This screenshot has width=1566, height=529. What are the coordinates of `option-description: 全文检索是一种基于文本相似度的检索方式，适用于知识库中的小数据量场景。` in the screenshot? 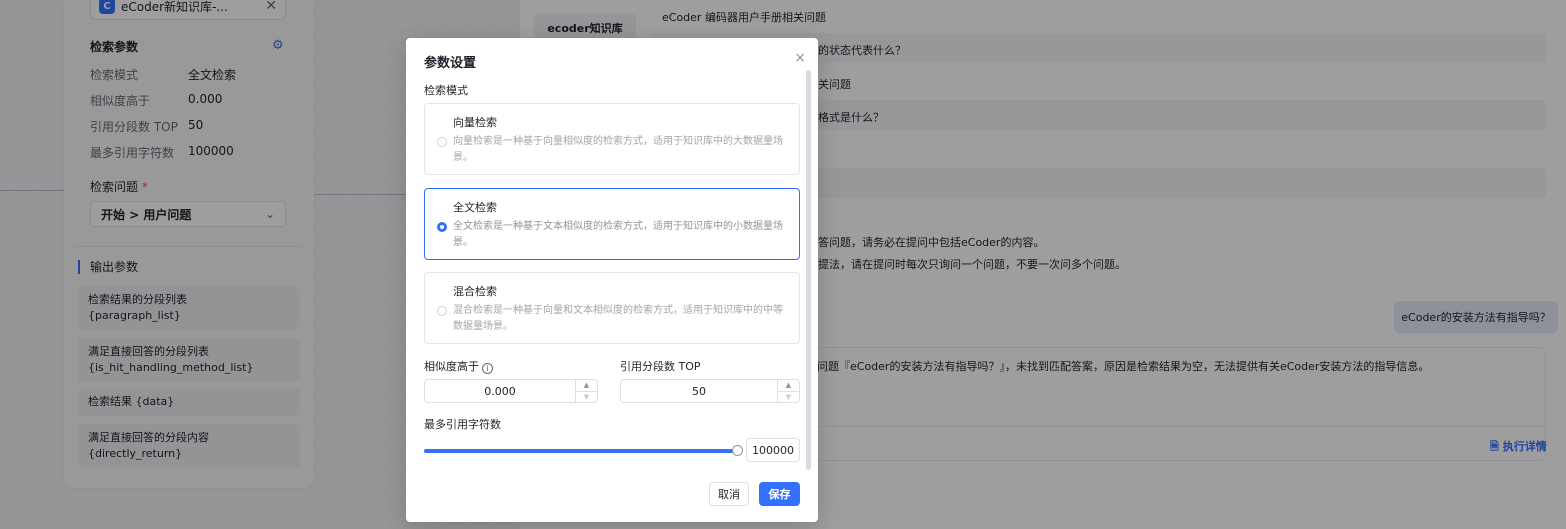 It's located at (618, 234).